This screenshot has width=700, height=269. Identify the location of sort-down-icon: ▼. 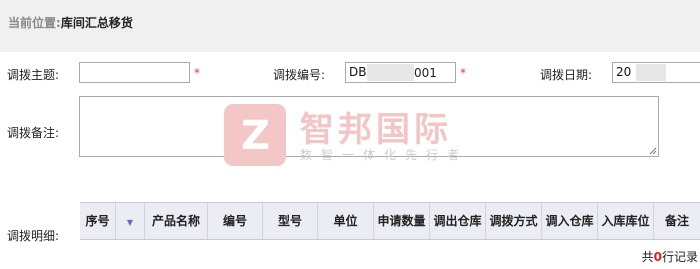
(130, 222).